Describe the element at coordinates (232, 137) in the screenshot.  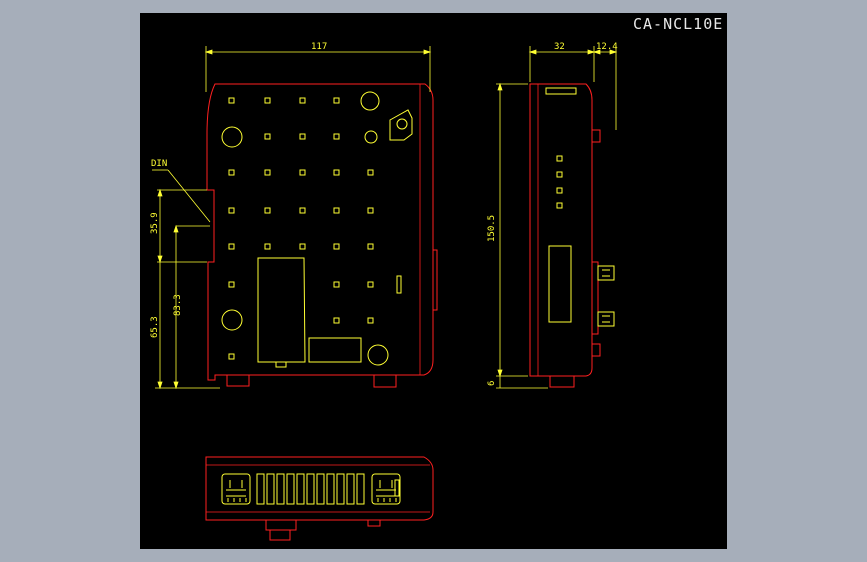
I see `hole-top-left` at that location.